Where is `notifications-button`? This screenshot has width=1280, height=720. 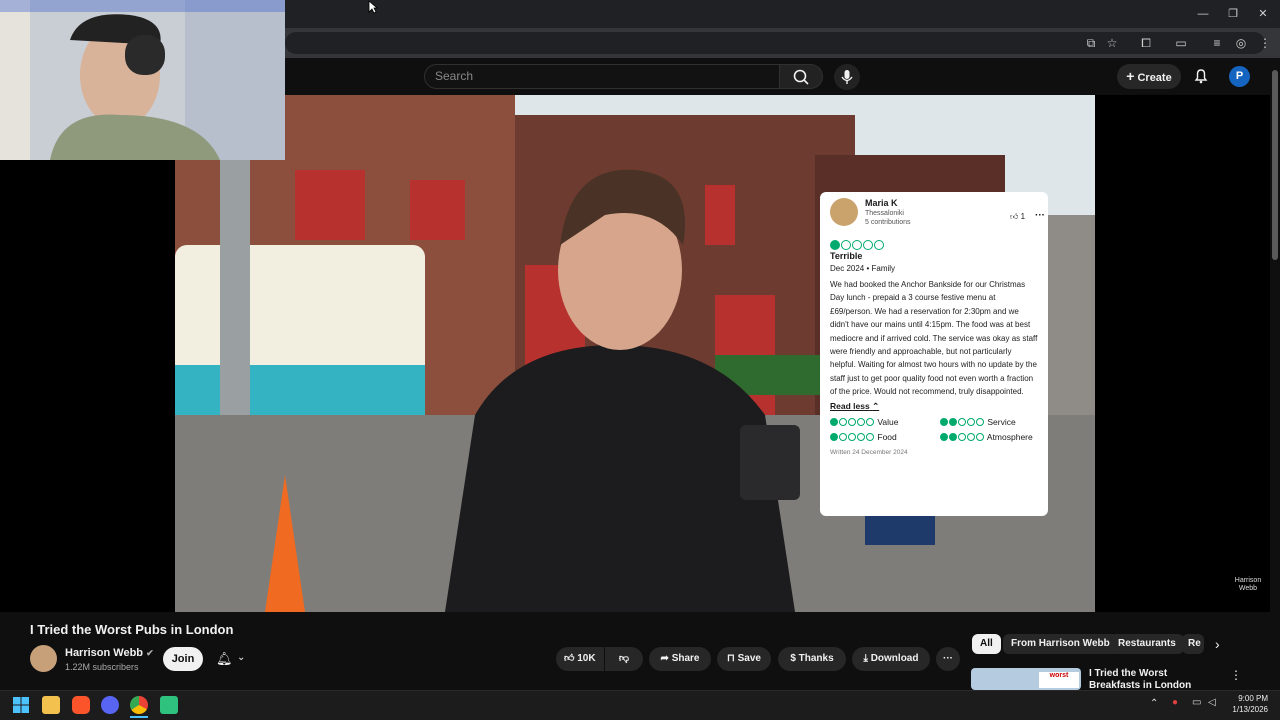 notifications-button is located at coordinates (1201, 76).